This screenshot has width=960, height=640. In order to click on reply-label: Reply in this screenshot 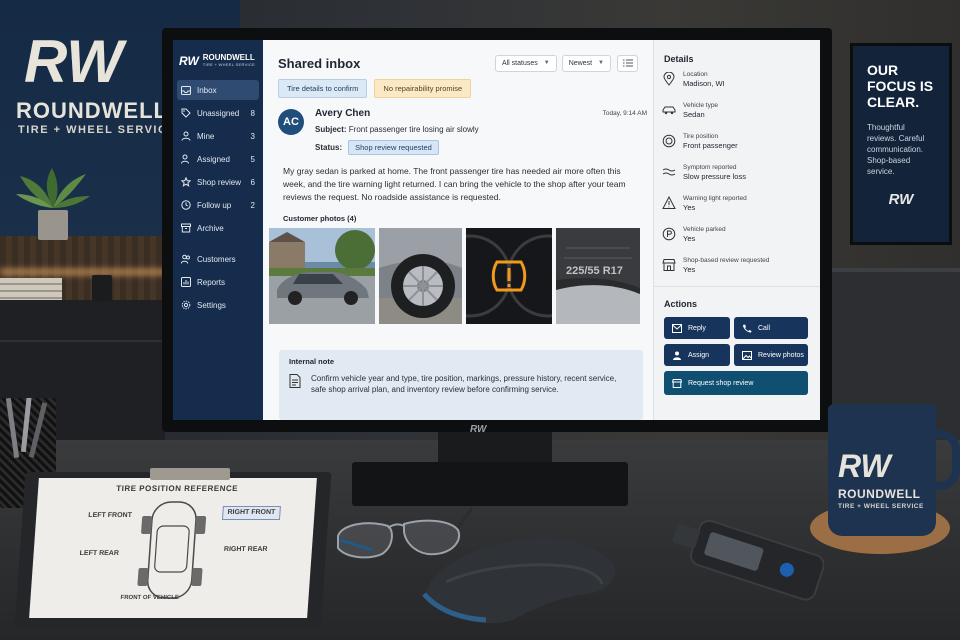, I will do `click(697, 328)`.